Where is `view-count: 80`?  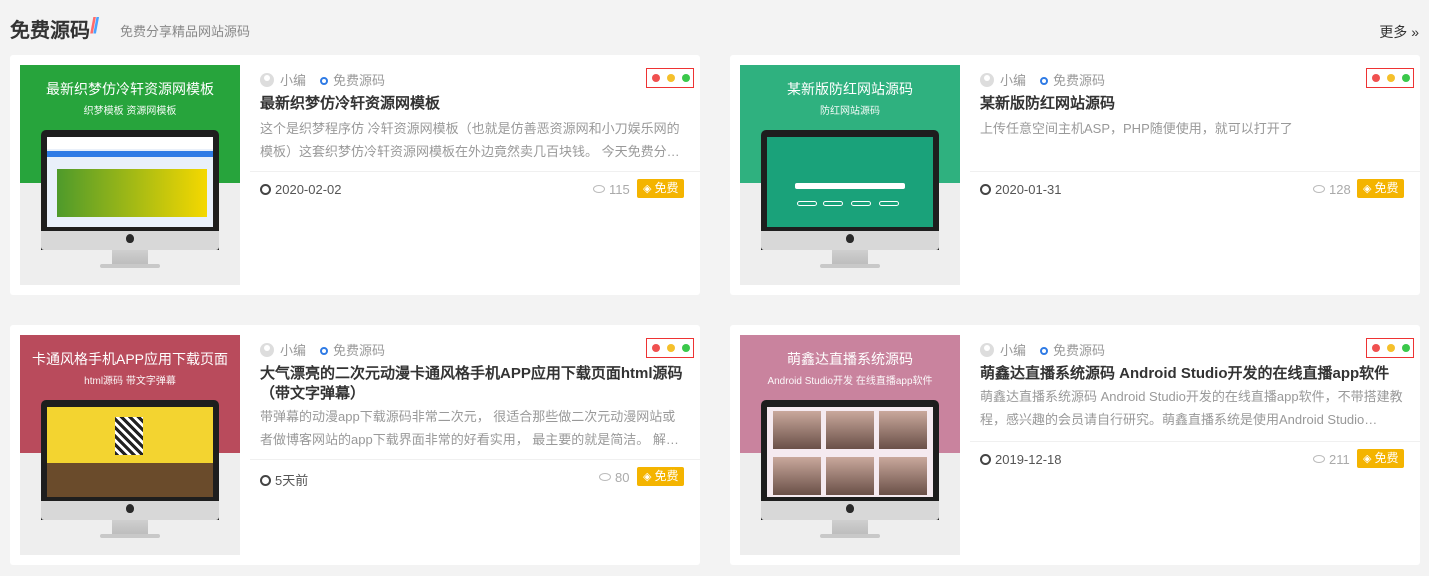
view-count: 80 is located at coordinates (614, 477).